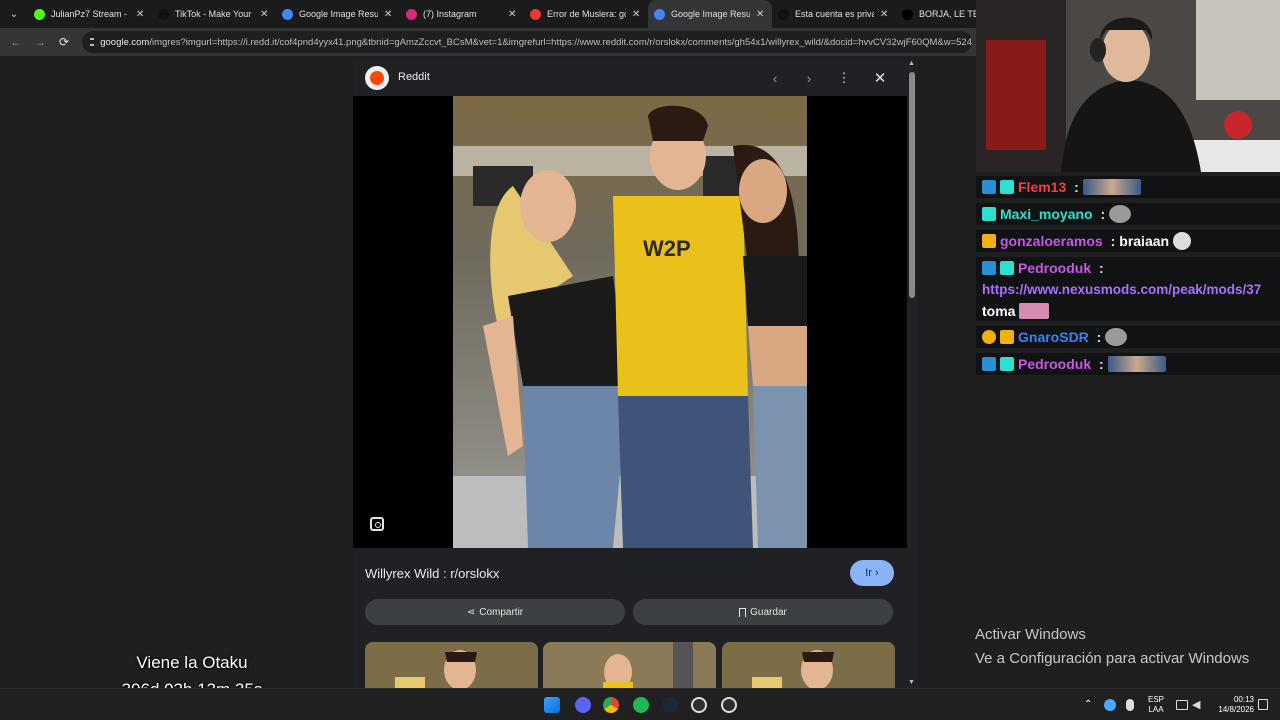  What do you see at coordinates (1051, 241) in the screenshot?
I see `chat-username: gonzaloeramos` at bounding box center [1051, 241].